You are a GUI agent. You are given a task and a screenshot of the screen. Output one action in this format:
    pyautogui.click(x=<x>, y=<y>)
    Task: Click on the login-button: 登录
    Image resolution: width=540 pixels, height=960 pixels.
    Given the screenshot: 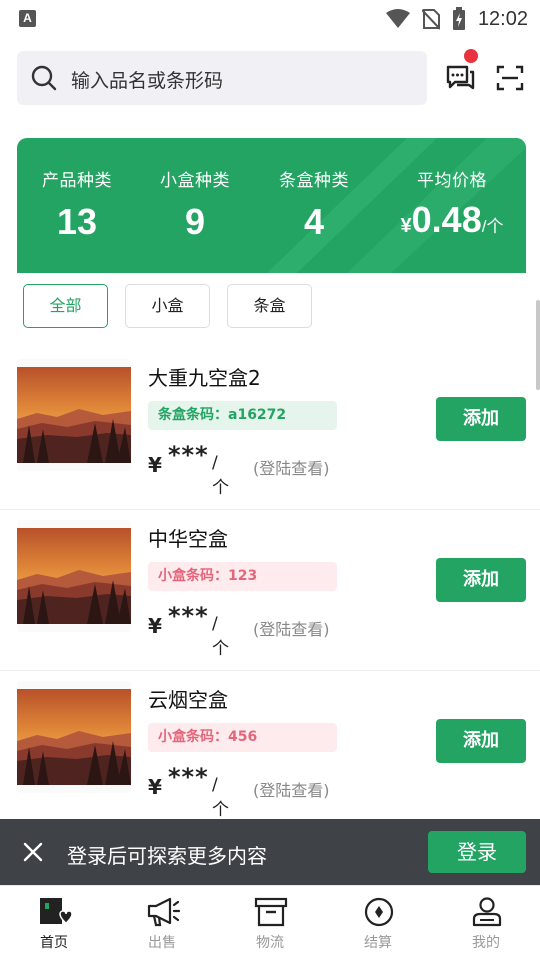 What is the action you would take?
    pyautogui.click(x=477, y=852)
    